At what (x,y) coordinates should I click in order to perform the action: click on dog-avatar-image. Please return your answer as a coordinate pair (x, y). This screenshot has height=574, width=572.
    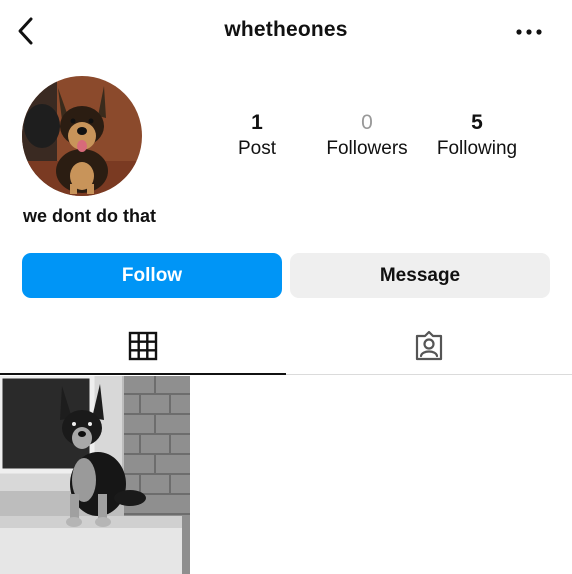
    Looking at the image, I should click on (82, 136).